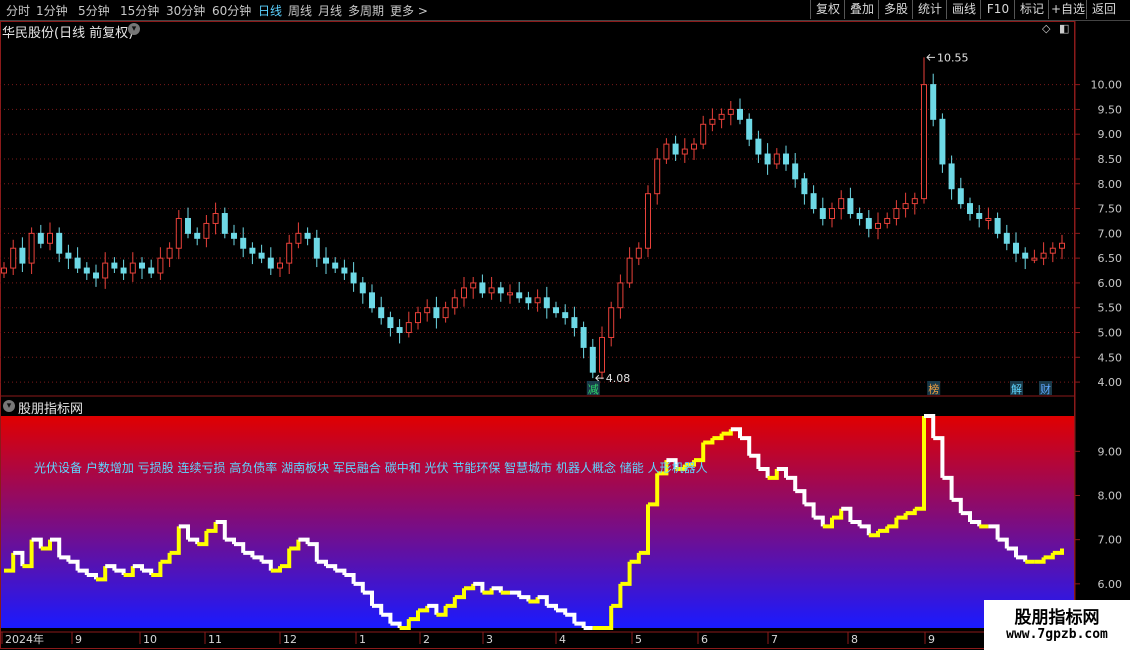 The height and width of the screenshot is (650, 1130). Describe the element at coordinates (1110, 308) in the screenshot. I see `main-tick-label-3: 5.50` at that location.